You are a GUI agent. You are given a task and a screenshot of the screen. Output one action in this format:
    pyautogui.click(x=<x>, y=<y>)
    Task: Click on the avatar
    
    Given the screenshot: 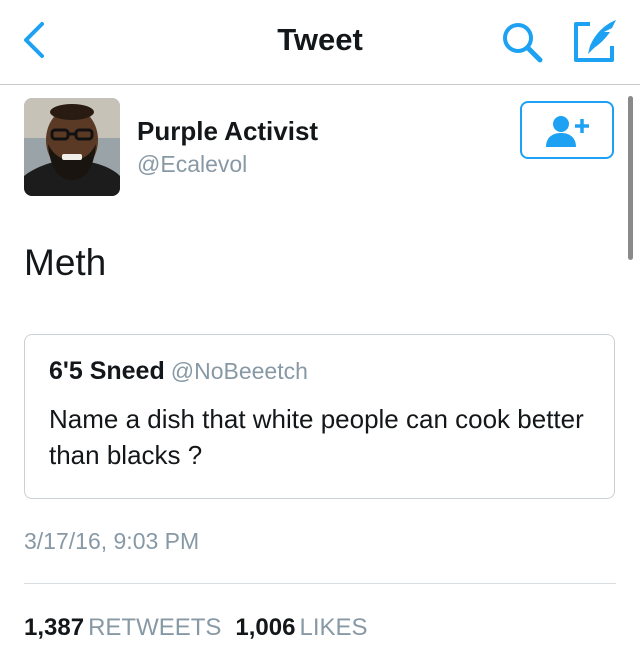 What is the action you would take?
    pyautogui.click(x=72, y=147)
    